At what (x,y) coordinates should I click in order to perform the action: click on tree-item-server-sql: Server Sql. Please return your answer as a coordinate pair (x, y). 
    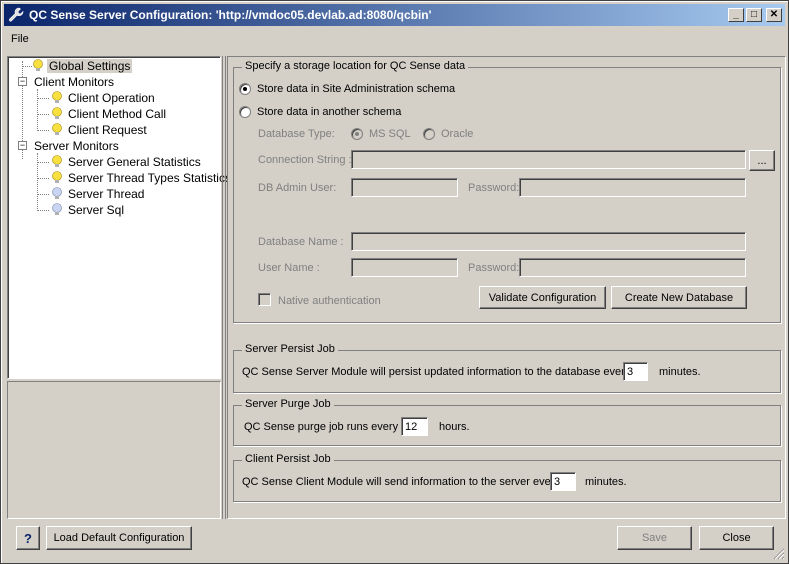
    Looking at the image, I should click on (88, 210).